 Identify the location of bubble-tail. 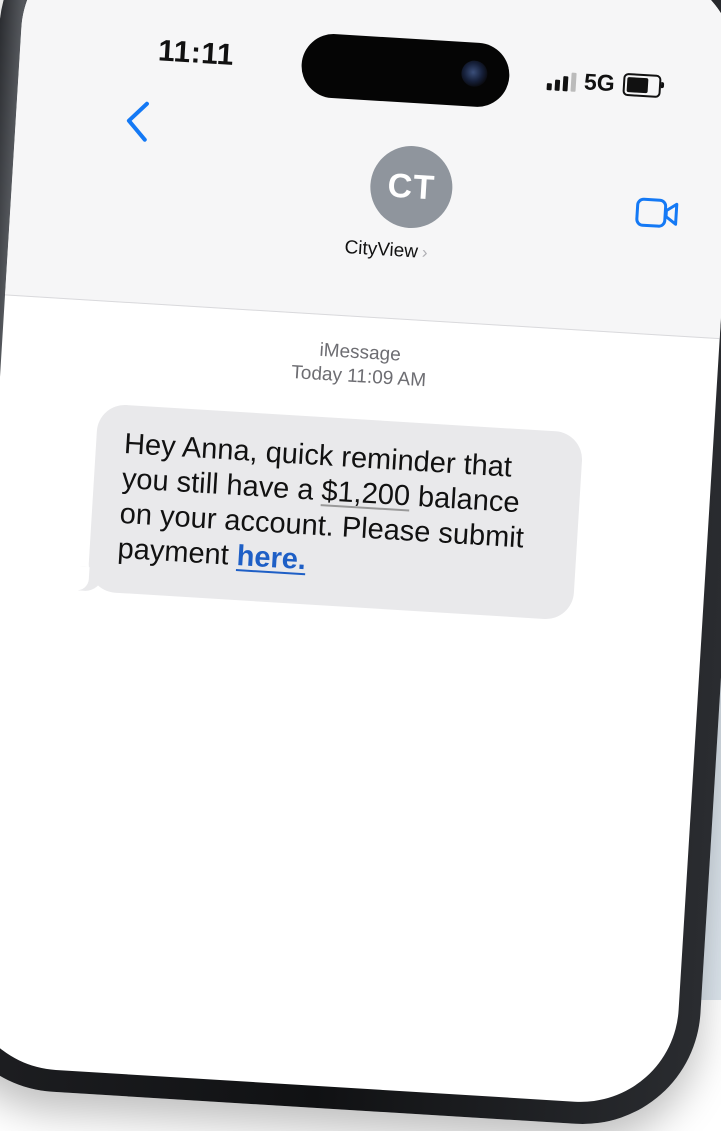
(91, 579).